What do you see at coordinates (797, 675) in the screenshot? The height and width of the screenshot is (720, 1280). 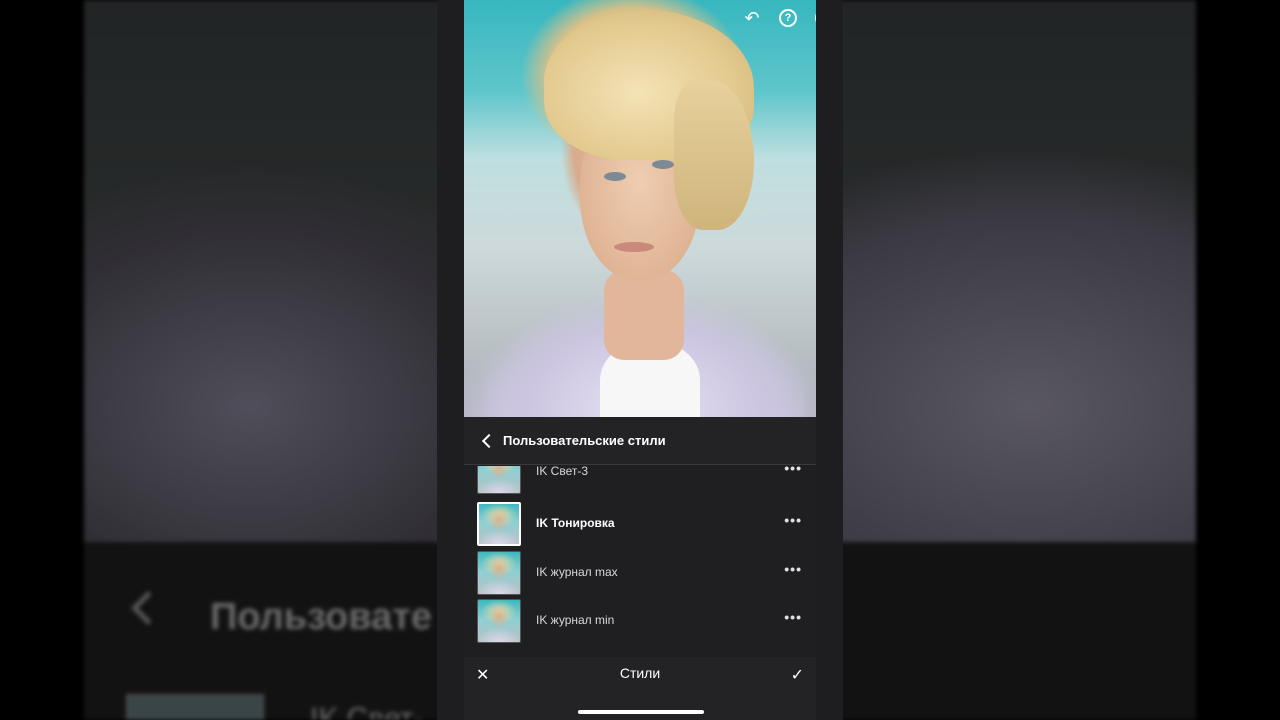 I see `checkmark-icon: ✓` at bounding box center [797, 675].